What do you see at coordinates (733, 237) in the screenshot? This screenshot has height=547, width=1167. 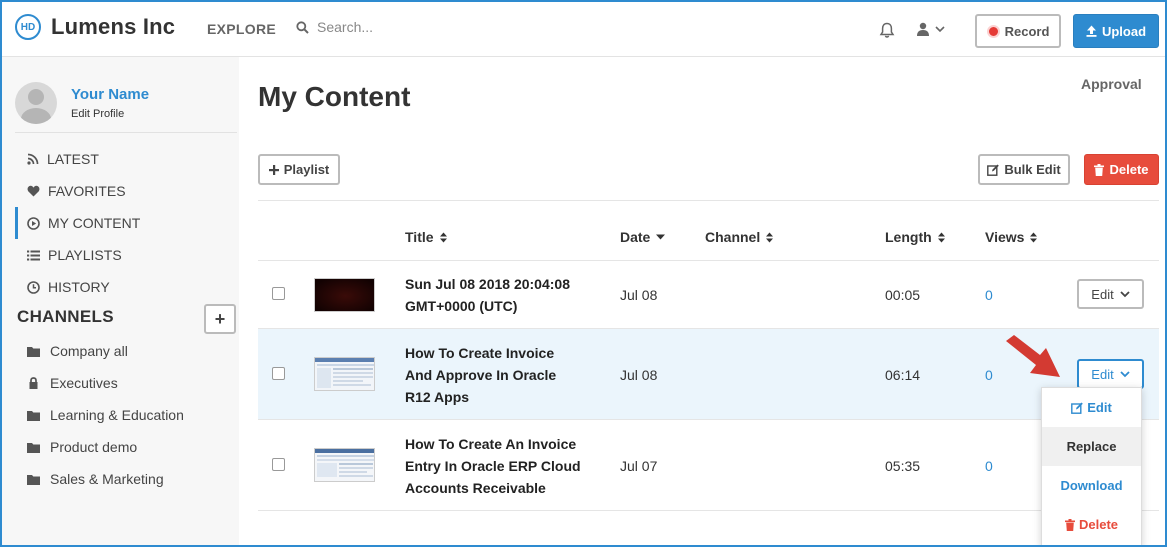 I see `column-channel-label: Channel` at bounding box center [733, 237].